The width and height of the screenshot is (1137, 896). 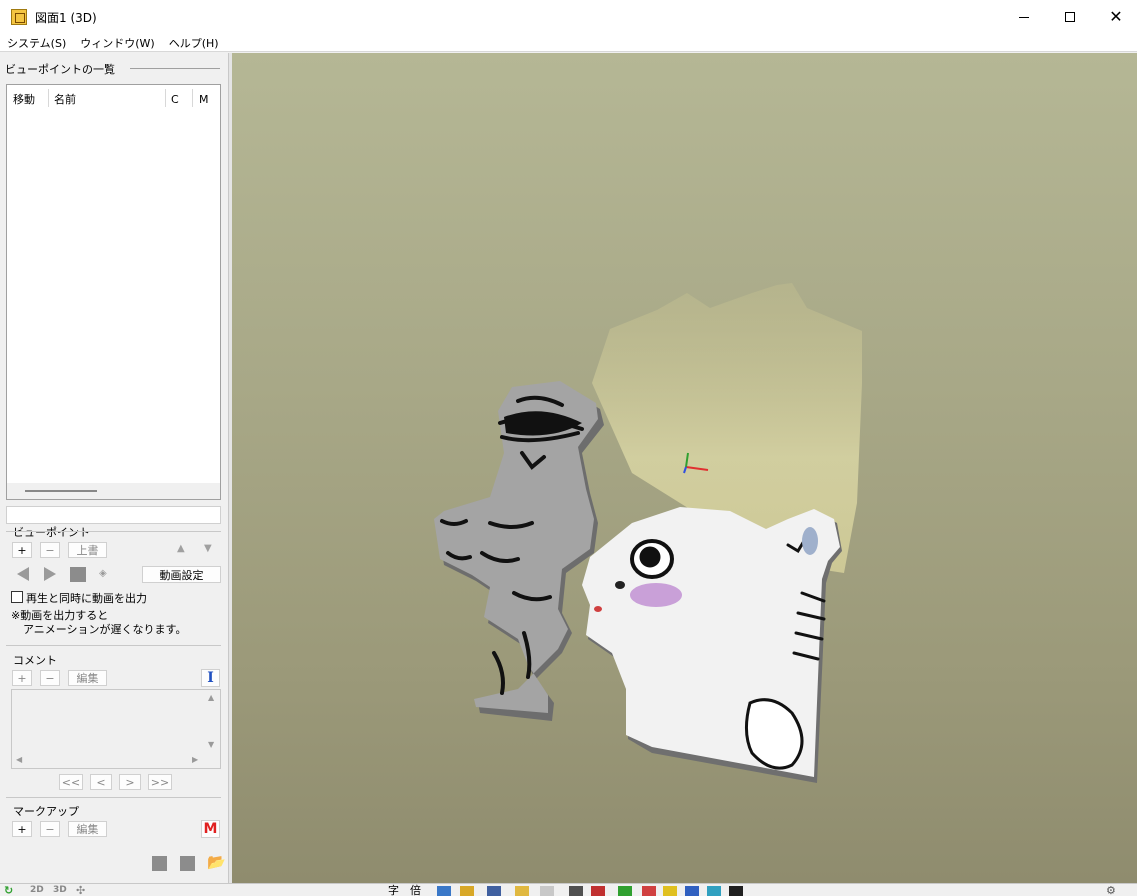 What do you see at coordinates (87, 550) in the screenshot?
I see `overwrite-viewpoint-button: 上書` at bounding box center [87, 550].